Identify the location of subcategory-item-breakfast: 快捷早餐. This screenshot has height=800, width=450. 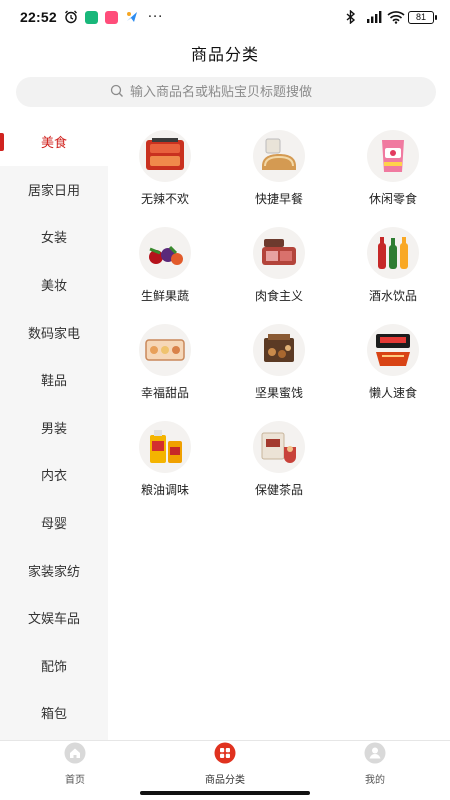
(279, 171).